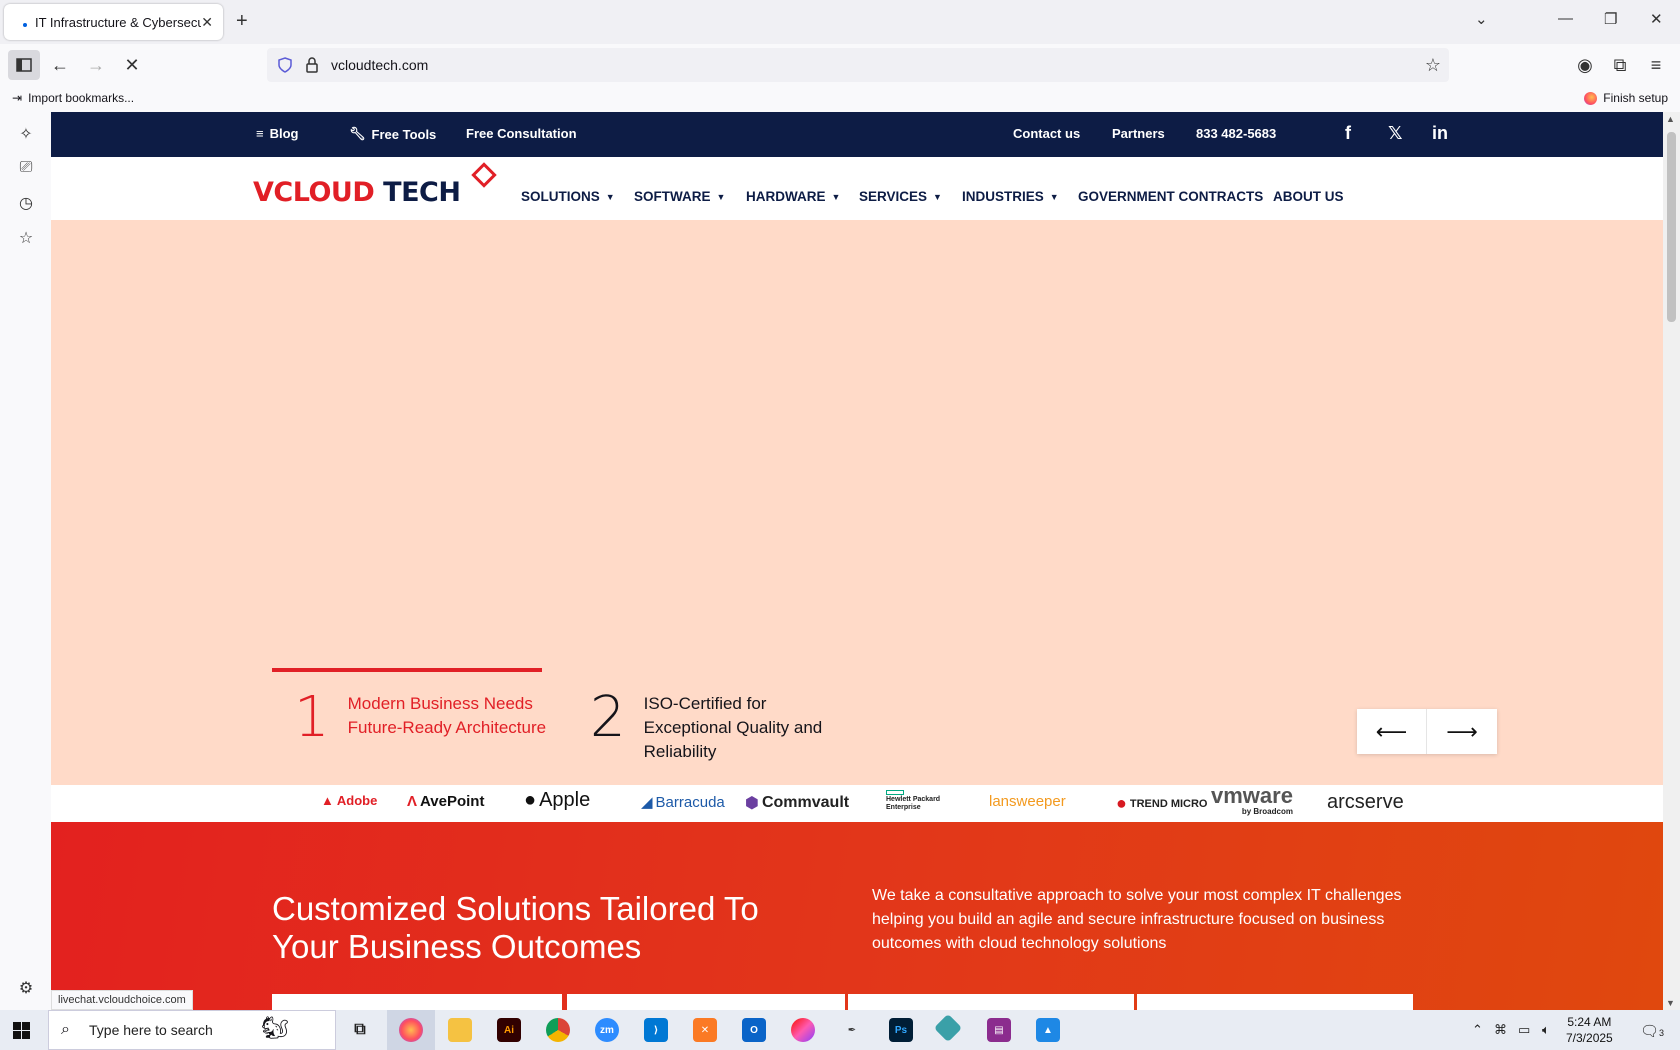 The width and height of the screenshot is (1680, 1050). I want to click on url-bar: vcloudtech.com ☆, so click(858, 65).